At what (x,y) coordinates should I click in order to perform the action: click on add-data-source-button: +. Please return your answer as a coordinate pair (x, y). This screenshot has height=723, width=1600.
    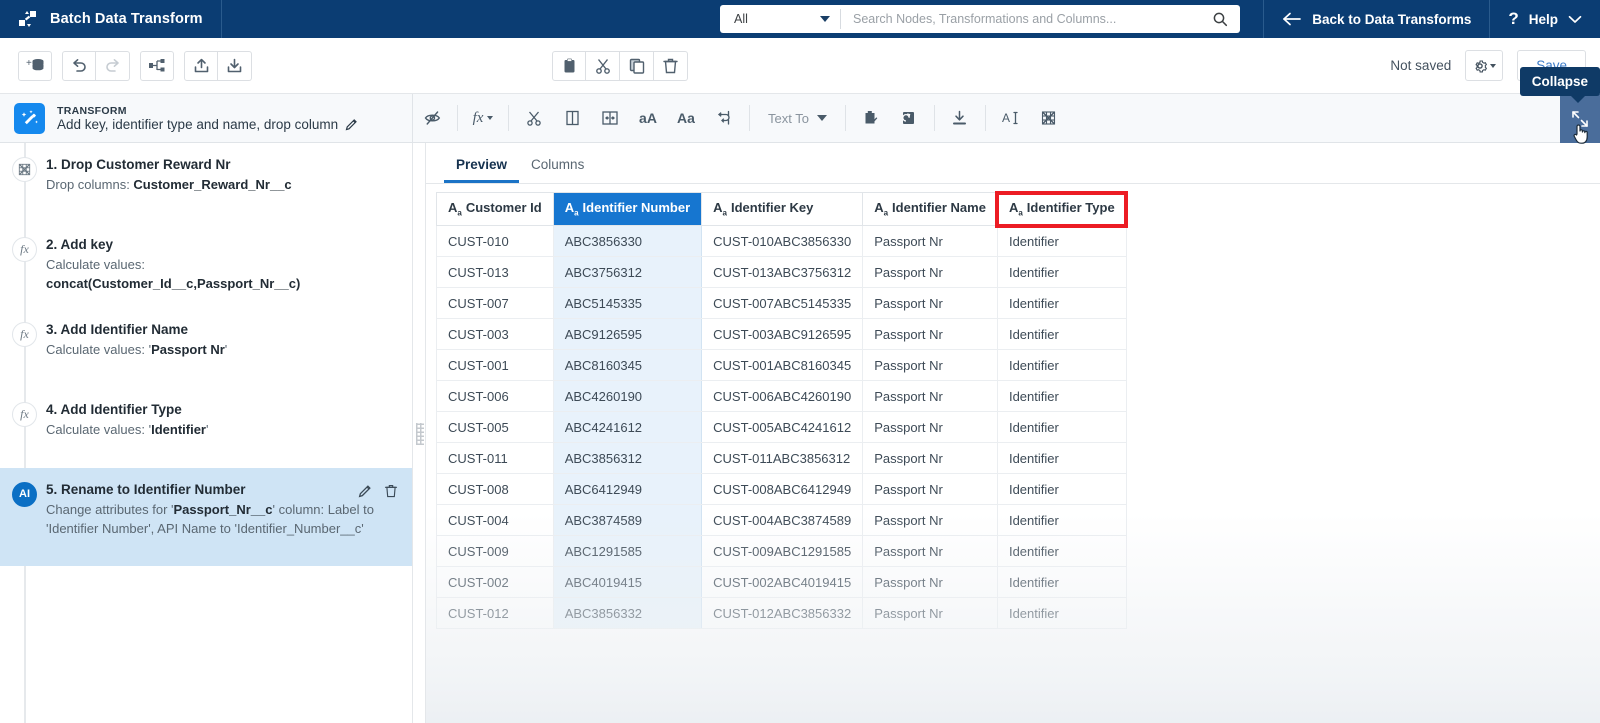
    Looking at the image, I should click on (35, 65).